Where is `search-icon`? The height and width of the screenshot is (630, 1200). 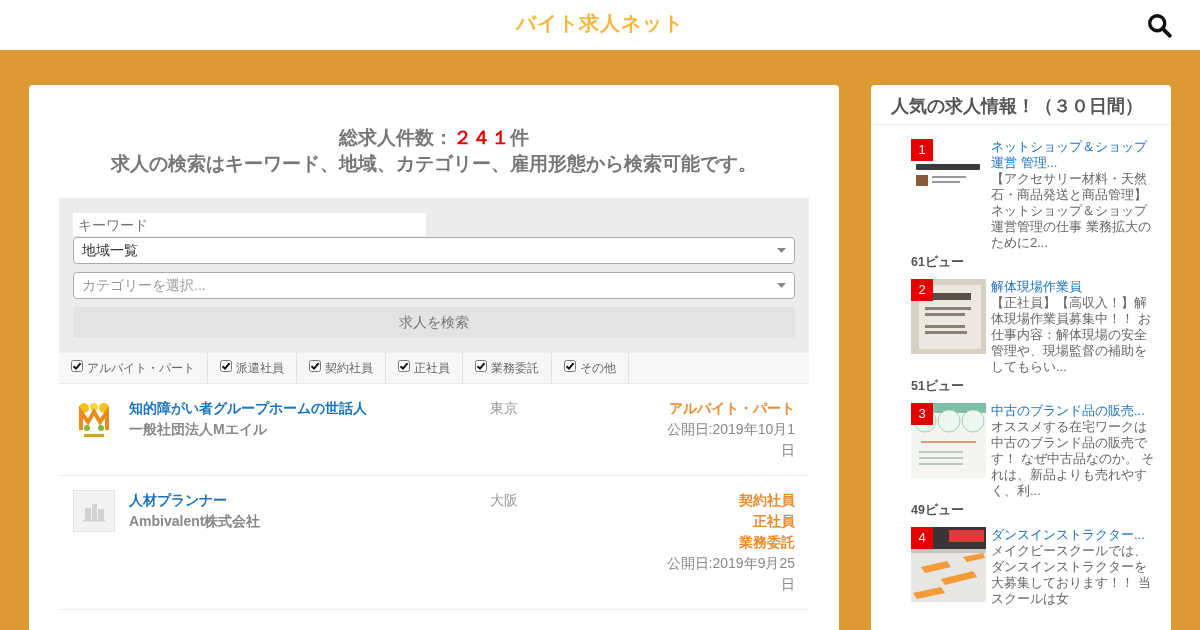 search-icon is located at coordinates (1159, 25).